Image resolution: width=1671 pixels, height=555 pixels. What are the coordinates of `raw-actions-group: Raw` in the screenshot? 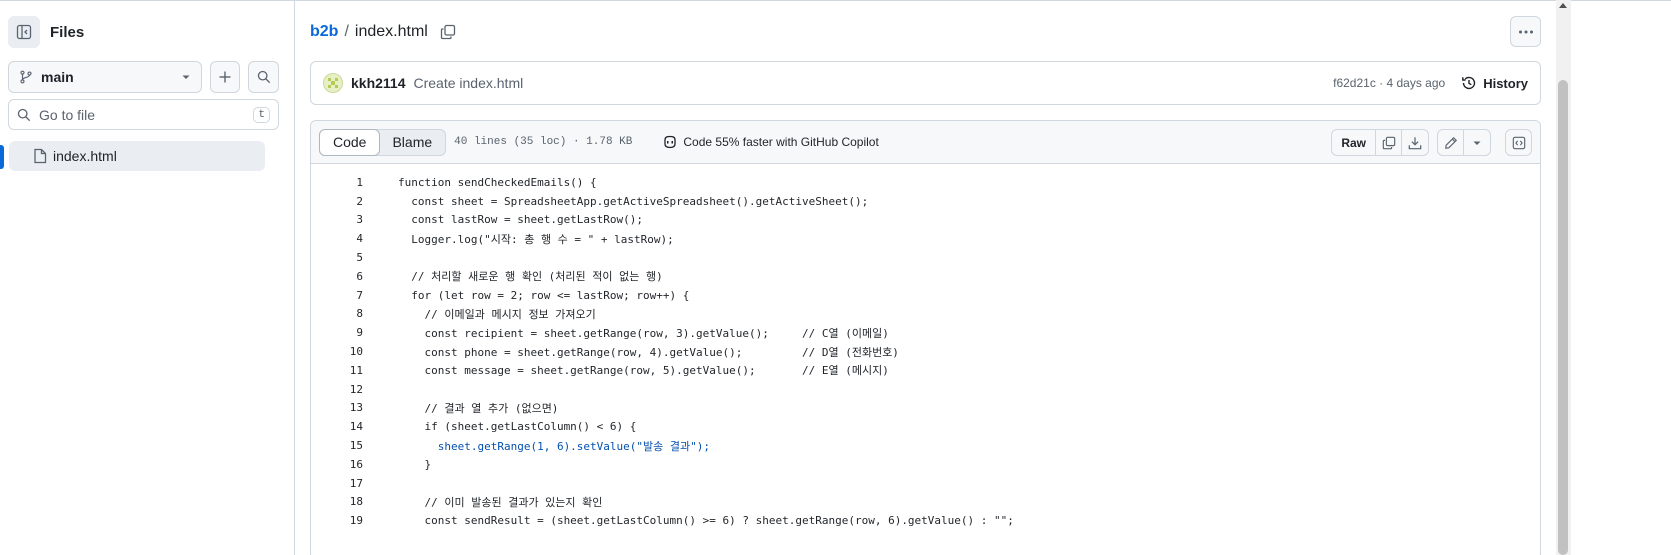 It's located at (1380, 142).